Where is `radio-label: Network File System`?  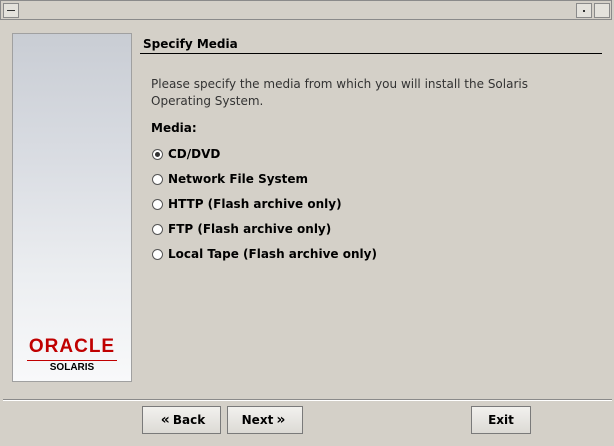 radio-label: Network File System is located at coordinates (238, 179).